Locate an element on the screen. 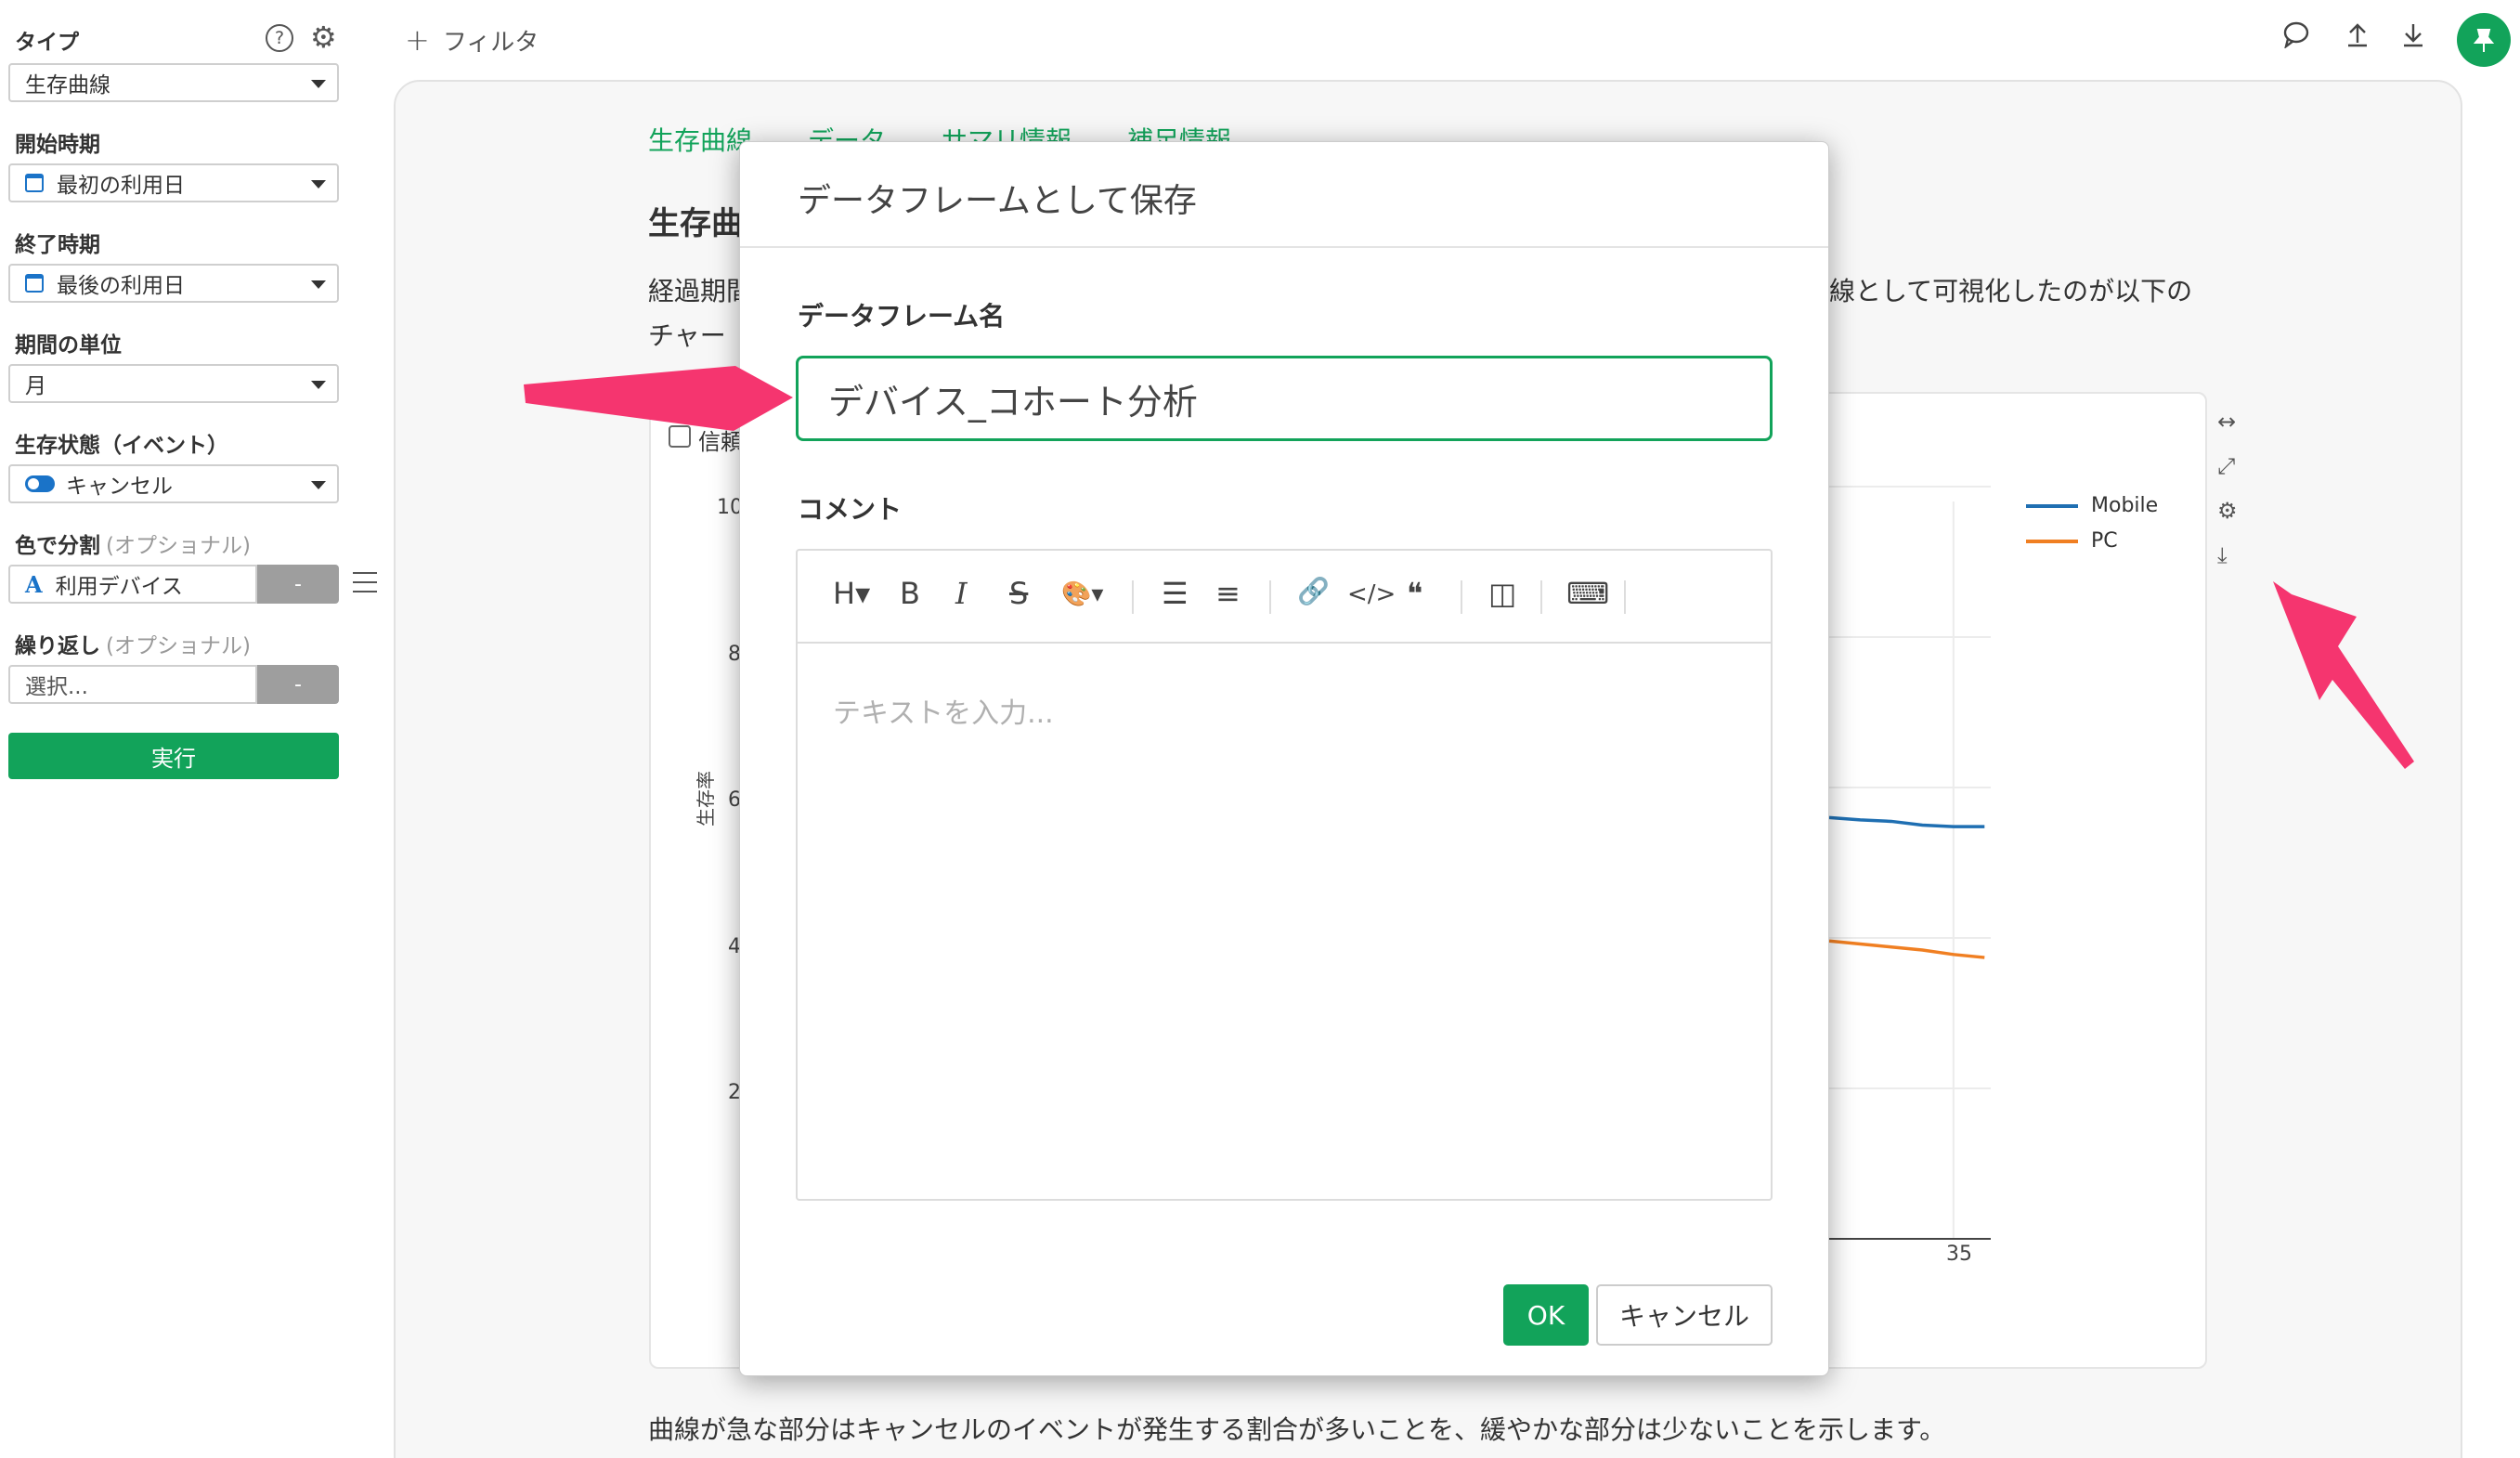  fullscreen-icon: ⤢ is located at coordinates (2226, 466).